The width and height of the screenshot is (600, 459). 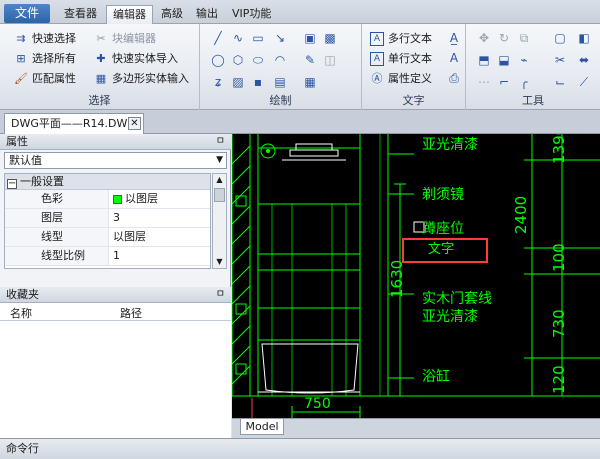 I want to click on scroll-down-icon: ▼, so click(x=219, y=262).